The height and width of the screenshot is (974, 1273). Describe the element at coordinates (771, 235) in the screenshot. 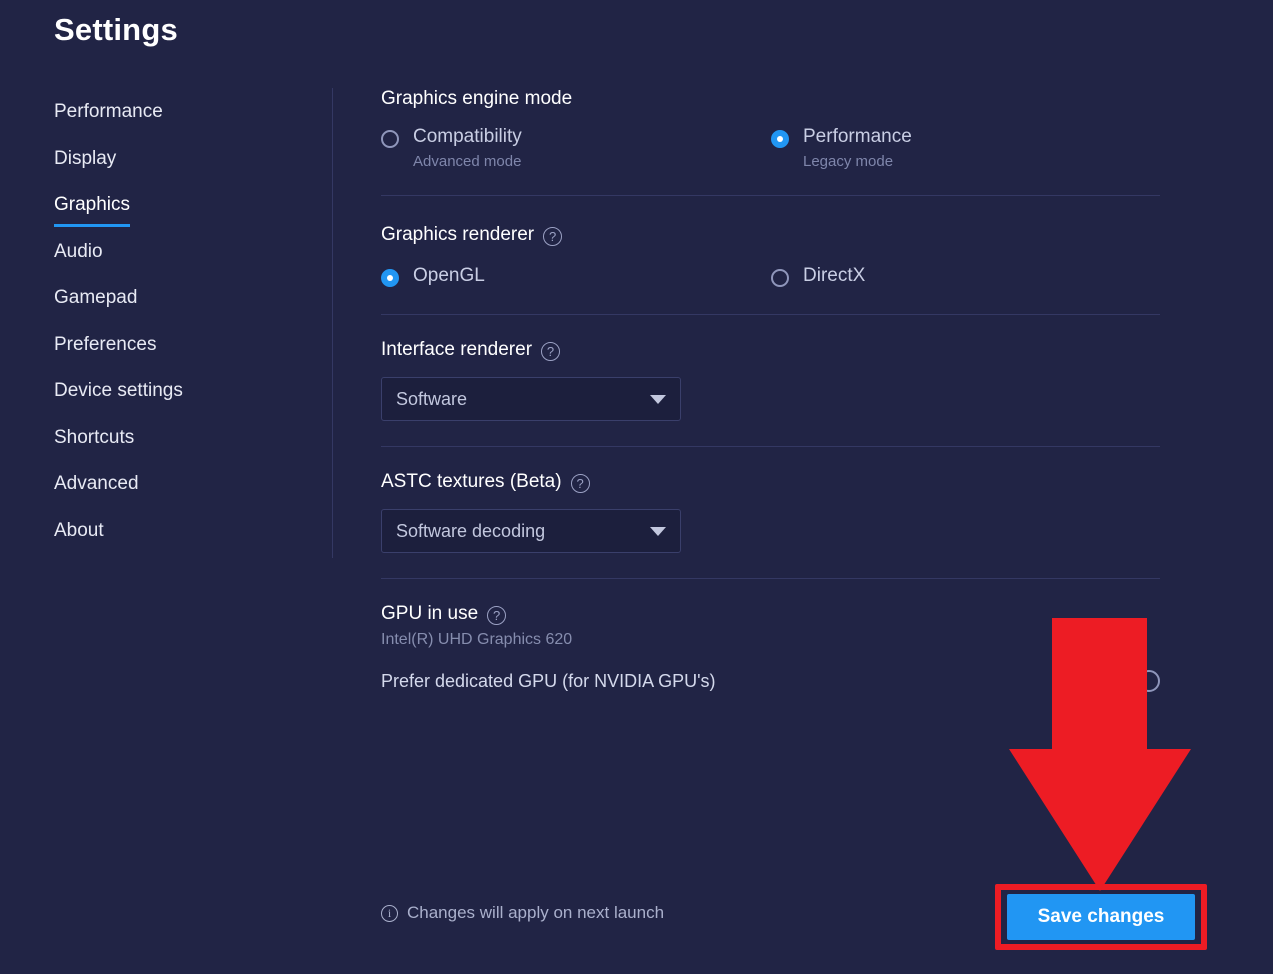

I see `section-title: Graphics renderer ?` at that location.